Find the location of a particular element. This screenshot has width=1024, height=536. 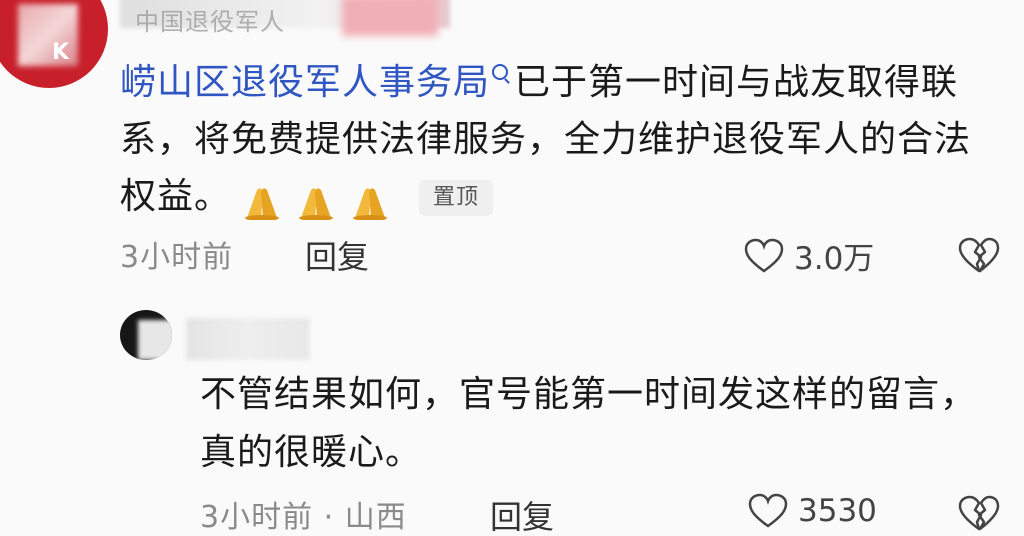

dislike-icon is located at coordinates (979, 255).